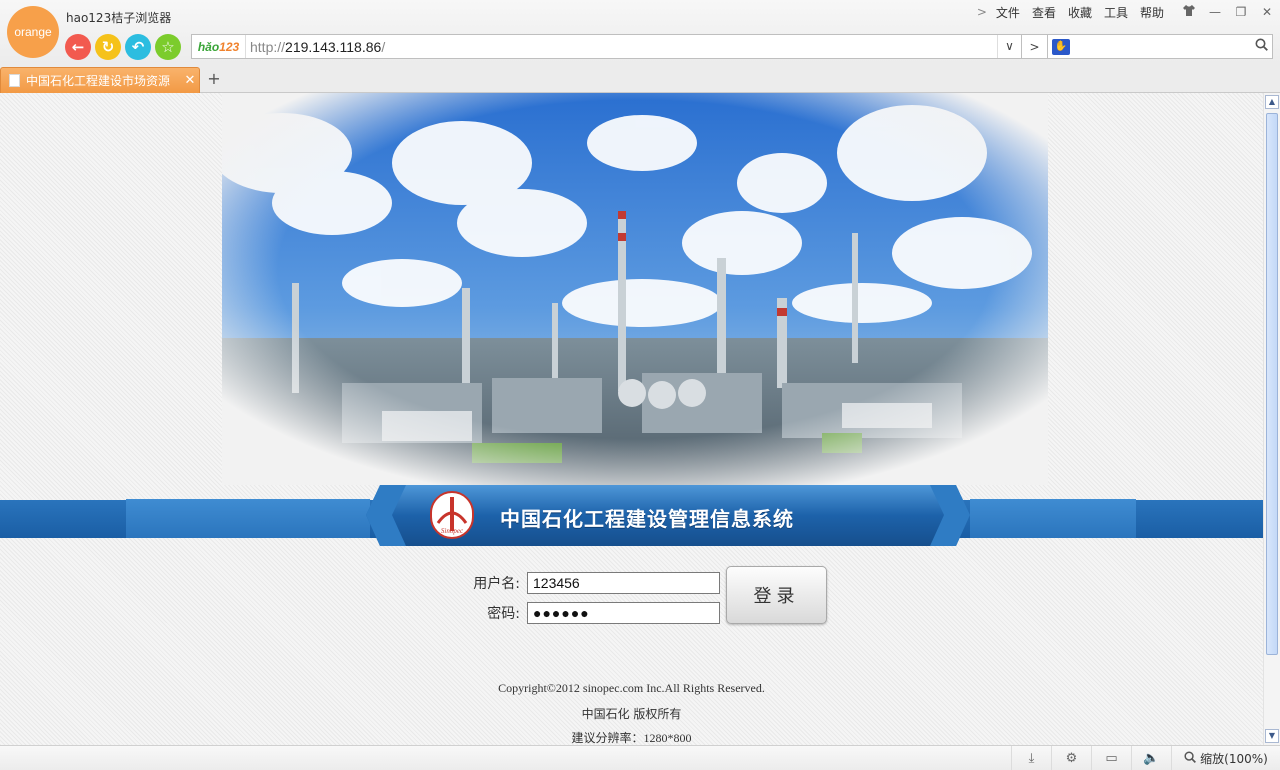 The width and height of the screenshot is (1280, 770). Describe the element at coordinates (1215, 12) in the screenshot. I see `minimize-icon: —` at that location.